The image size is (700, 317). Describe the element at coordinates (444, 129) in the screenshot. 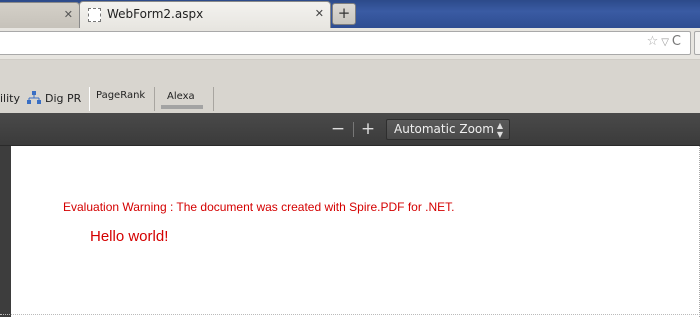

I see `zoom-value: Automatic Zoom` at that location.